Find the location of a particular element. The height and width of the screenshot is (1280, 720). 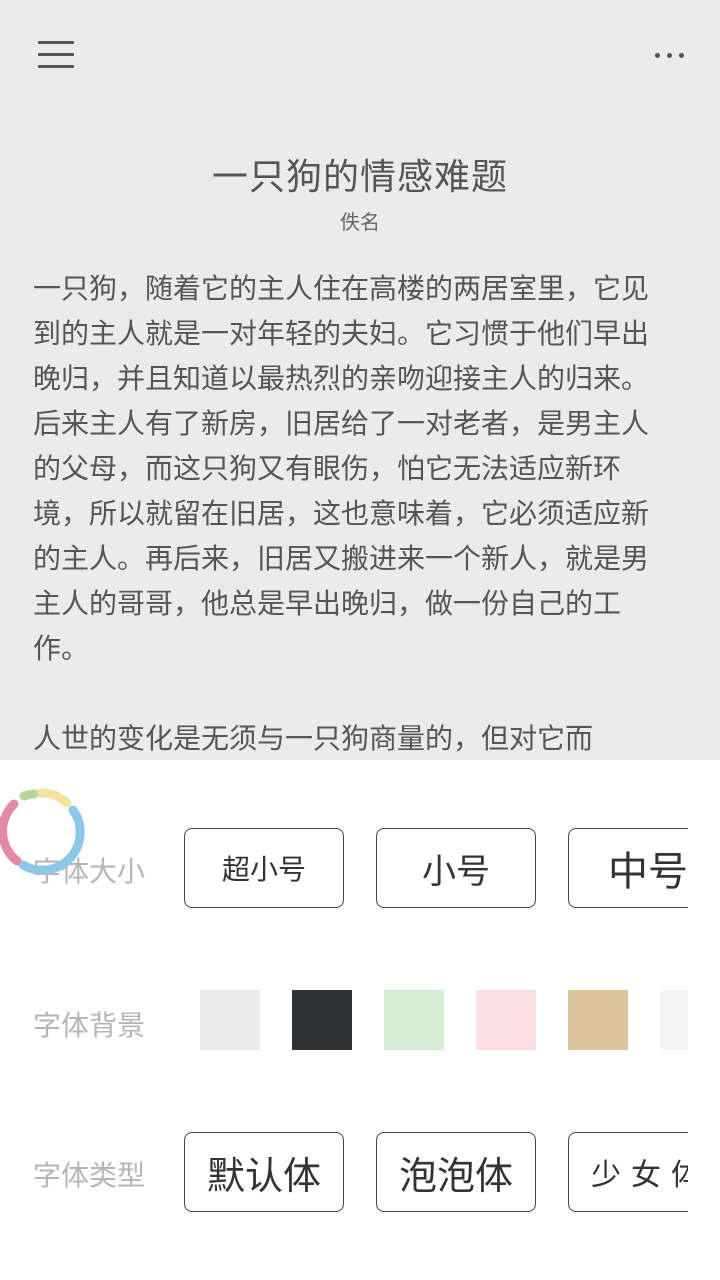

book-author: 佚名 is located at coordinates (360, 222).